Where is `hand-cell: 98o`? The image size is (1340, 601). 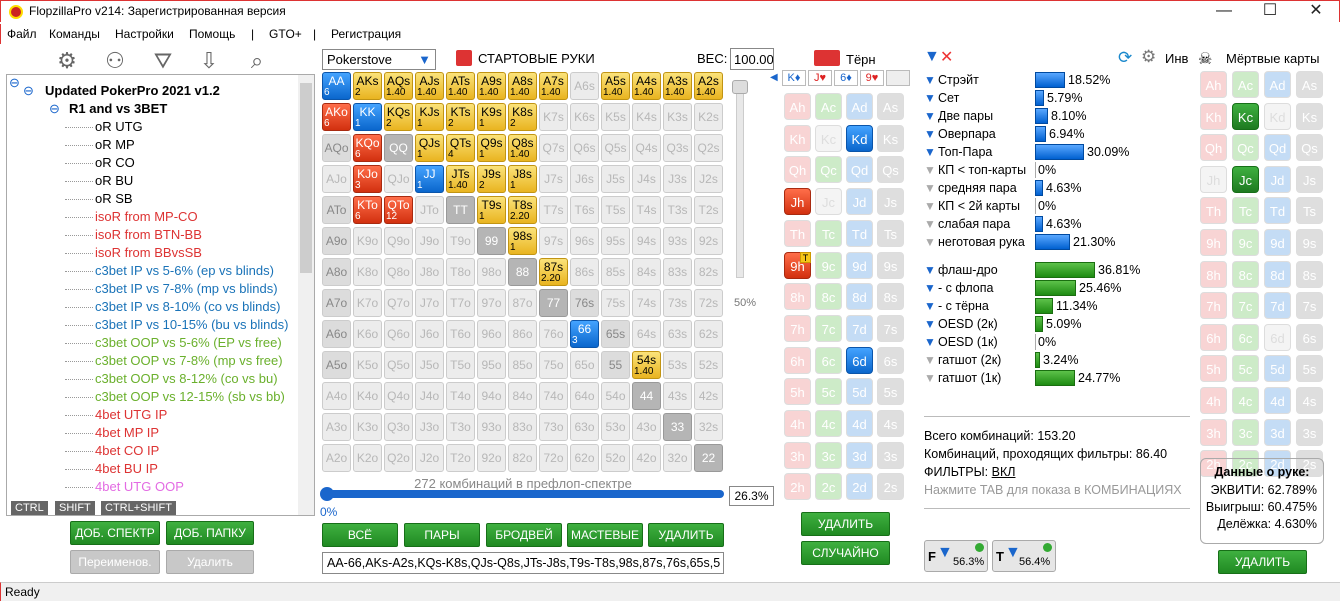
hand-cell: 98o is located at coordinates (491, 272).